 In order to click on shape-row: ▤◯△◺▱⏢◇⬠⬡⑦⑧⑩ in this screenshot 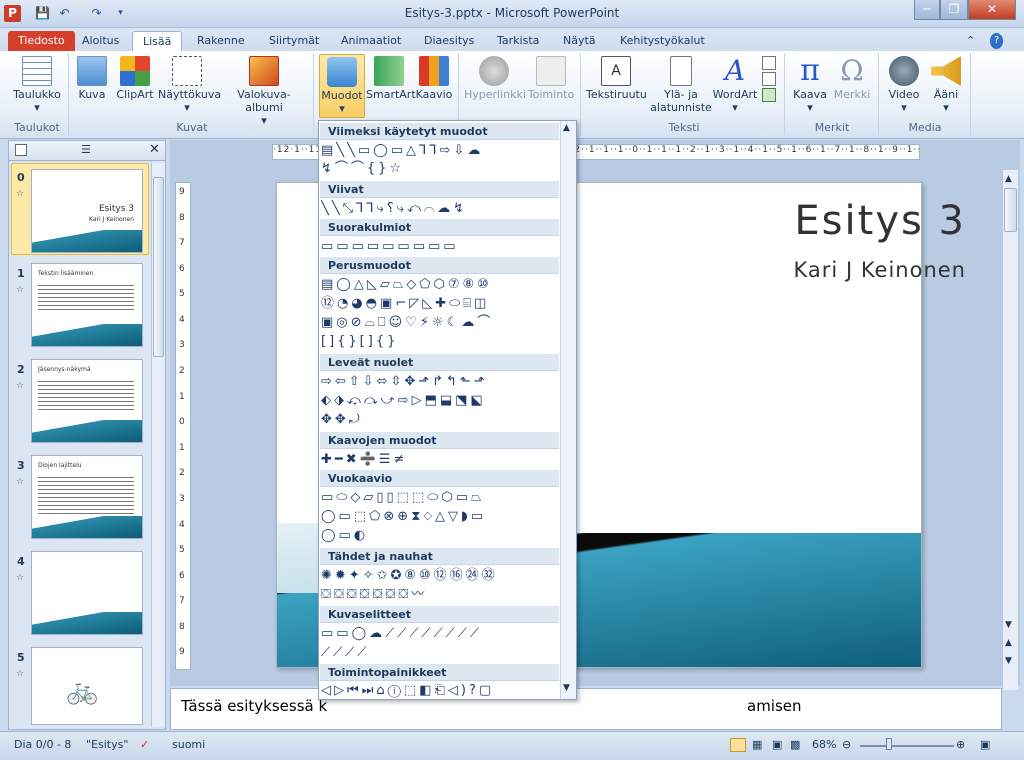, I will do `click(440, 285)`.